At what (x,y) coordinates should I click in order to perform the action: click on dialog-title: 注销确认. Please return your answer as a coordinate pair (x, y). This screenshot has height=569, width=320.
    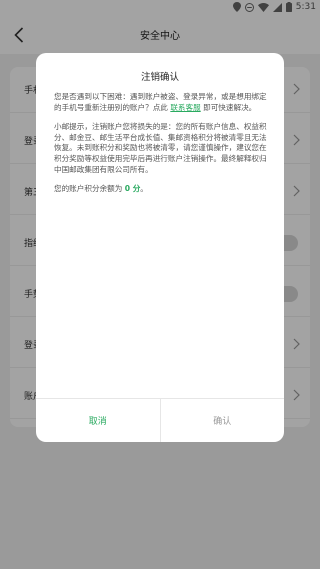
    Looking at the image, I should click on (159, 77).